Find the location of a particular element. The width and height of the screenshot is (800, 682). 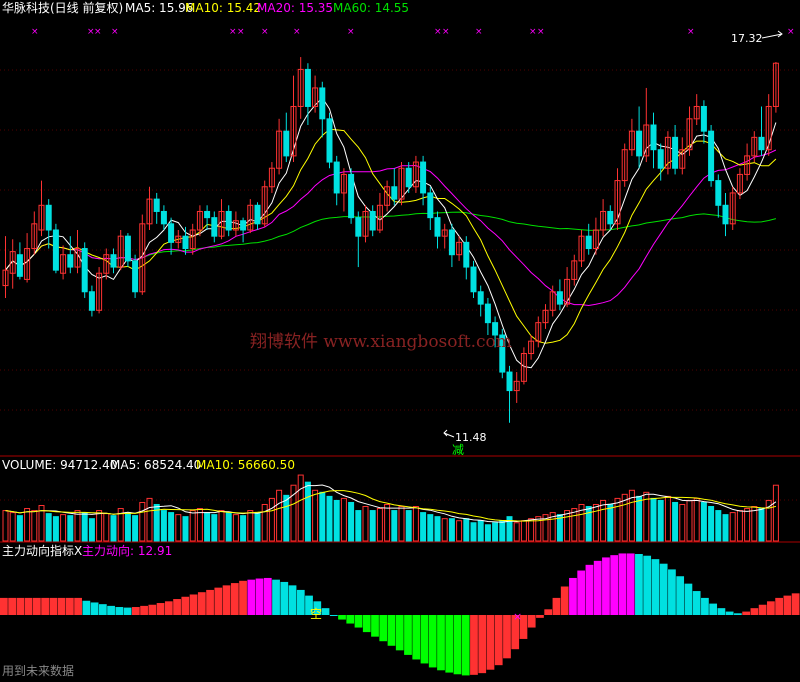

volume-bars is located at coordinates (390, 508).